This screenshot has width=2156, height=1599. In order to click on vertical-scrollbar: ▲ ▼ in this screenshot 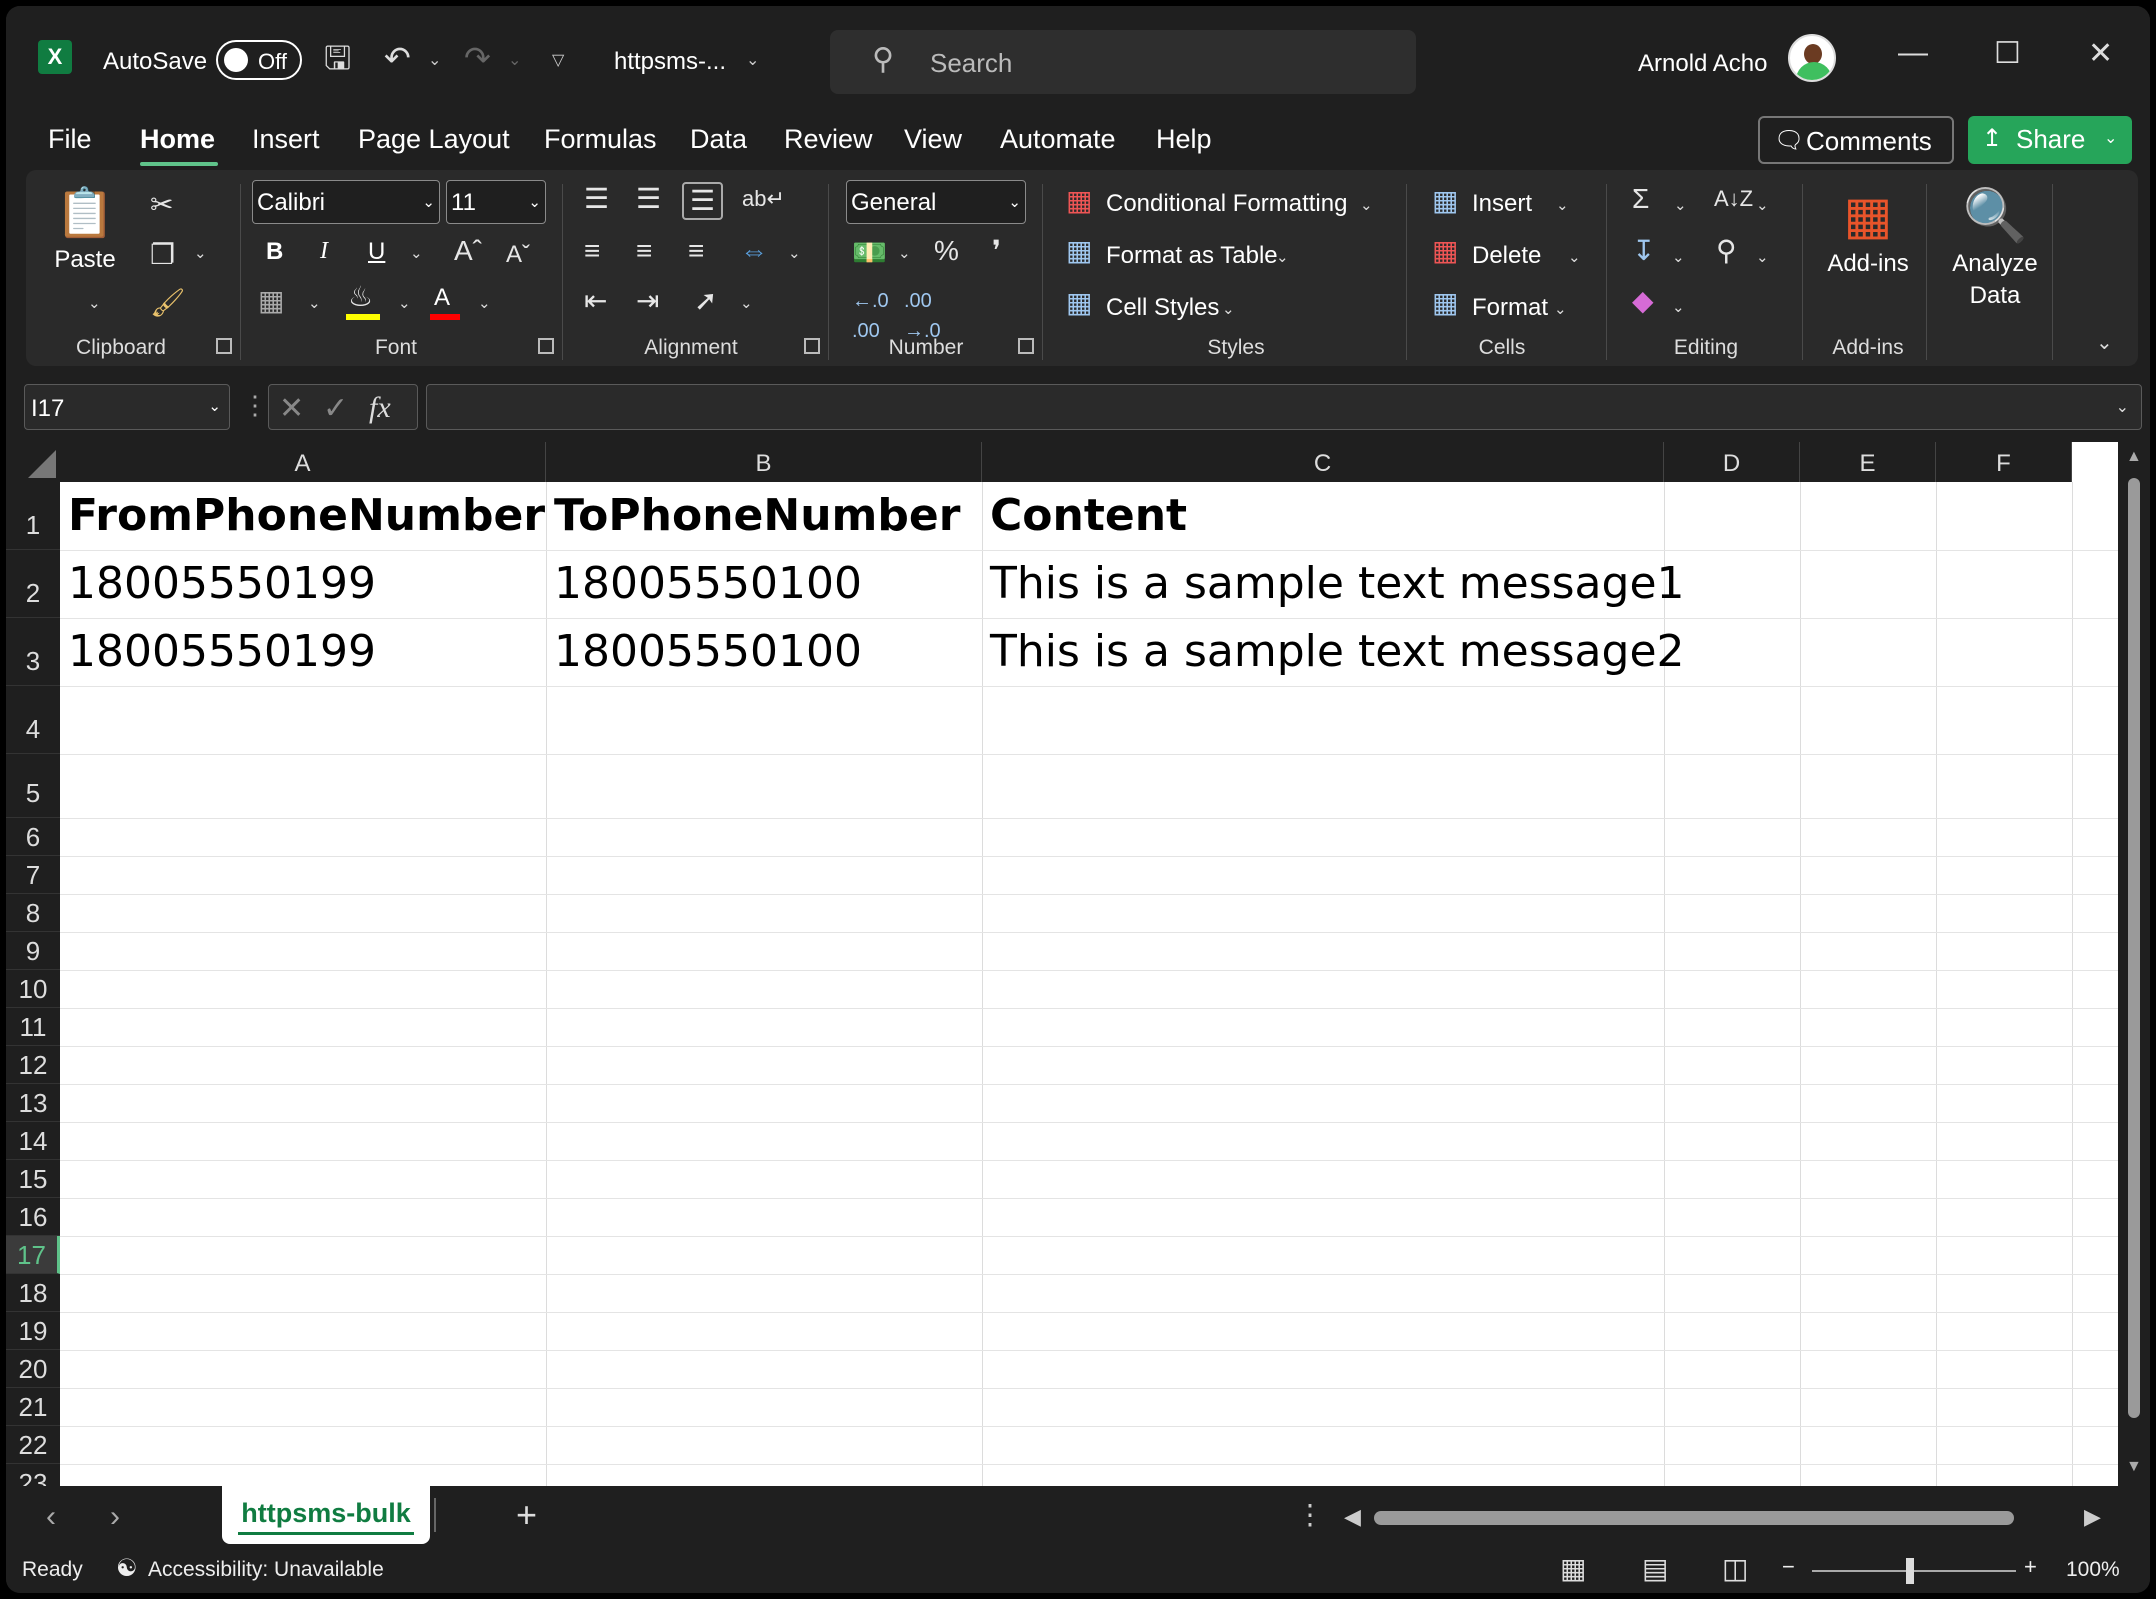, I will do `click(2134, 964)`.